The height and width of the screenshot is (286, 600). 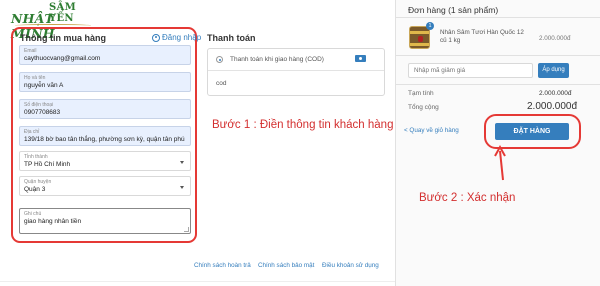 I want to click on order-title: Đơn hàng (1 sản phẩm), so click(x=453, y=10).